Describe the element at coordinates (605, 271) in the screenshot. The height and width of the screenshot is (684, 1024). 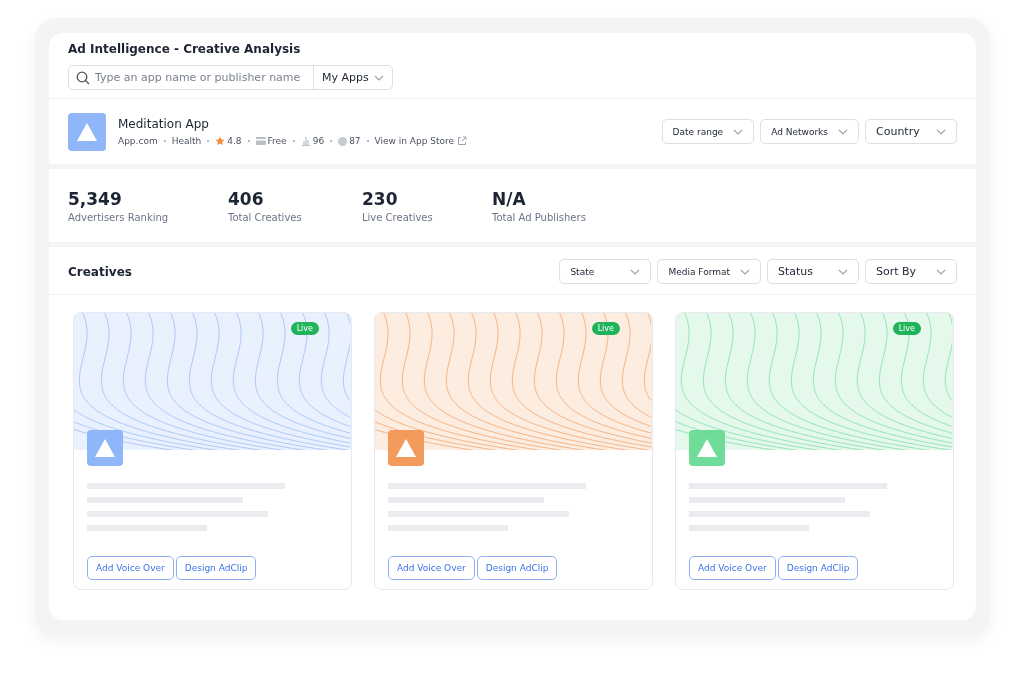
I see `filter-dropdown: State` at that location.